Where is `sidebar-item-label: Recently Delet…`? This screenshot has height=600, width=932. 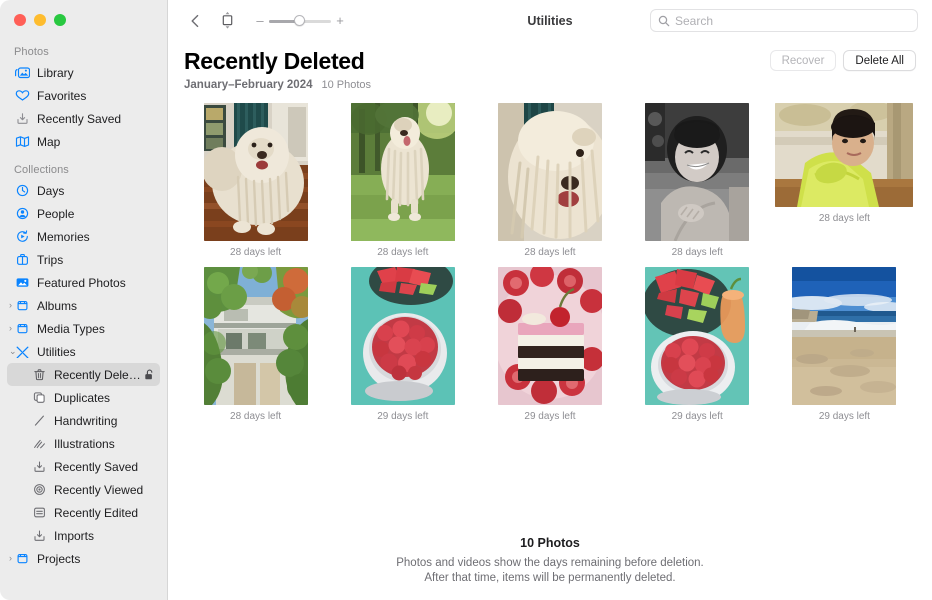
sidebar-item-label: Recently Delet… is located at coordinates (98, 374).